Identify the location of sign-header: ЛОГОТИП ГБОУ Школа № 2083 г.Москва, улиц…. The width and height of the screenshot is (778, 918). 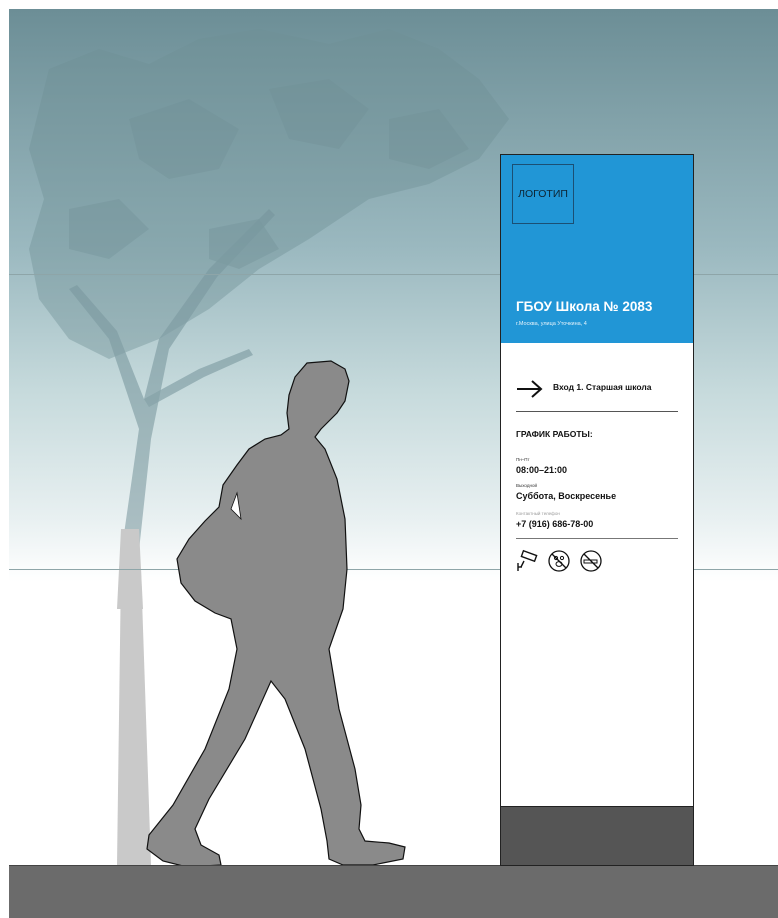
(597, 249).